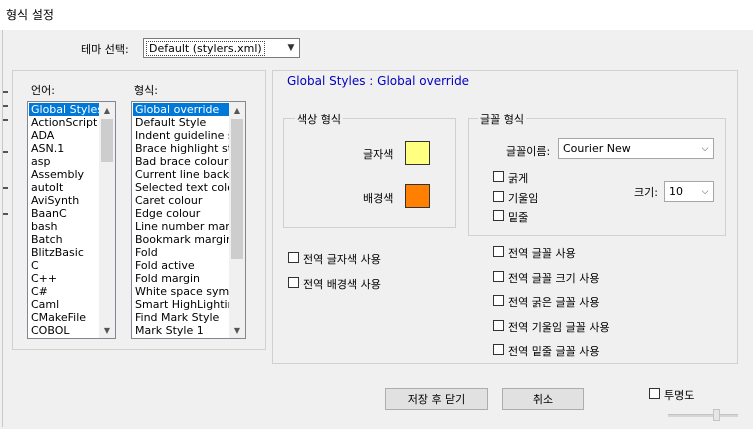  What do you see at coordinates (43, 90) in the screenshot?
I see `language-label: 언어:` at bounding box center [43, 90].